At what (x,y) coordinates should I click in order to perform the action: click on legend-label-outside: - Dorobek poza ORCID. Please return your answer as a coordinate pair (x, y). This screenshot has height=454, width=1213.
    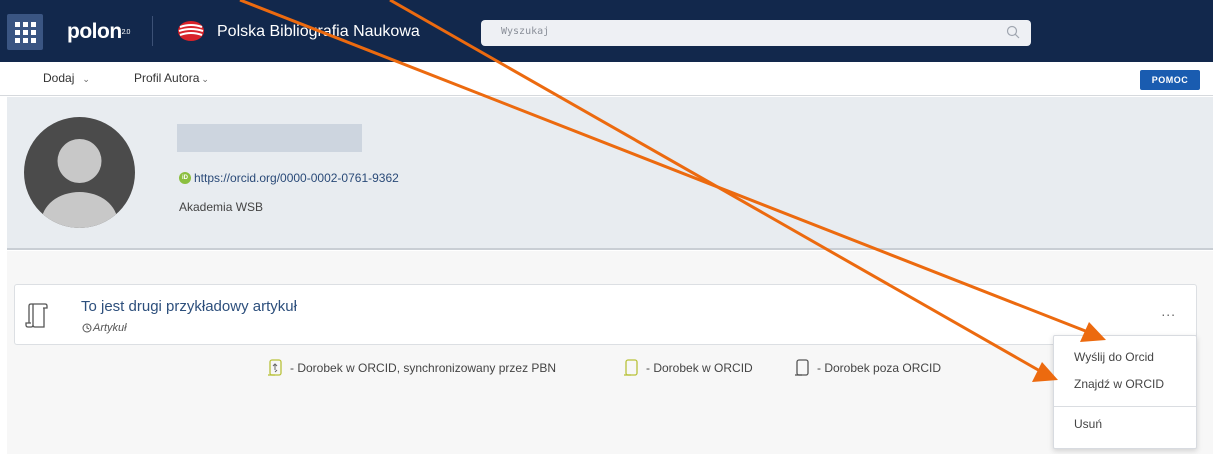
    Looking at the image, I should click on (879, 368).